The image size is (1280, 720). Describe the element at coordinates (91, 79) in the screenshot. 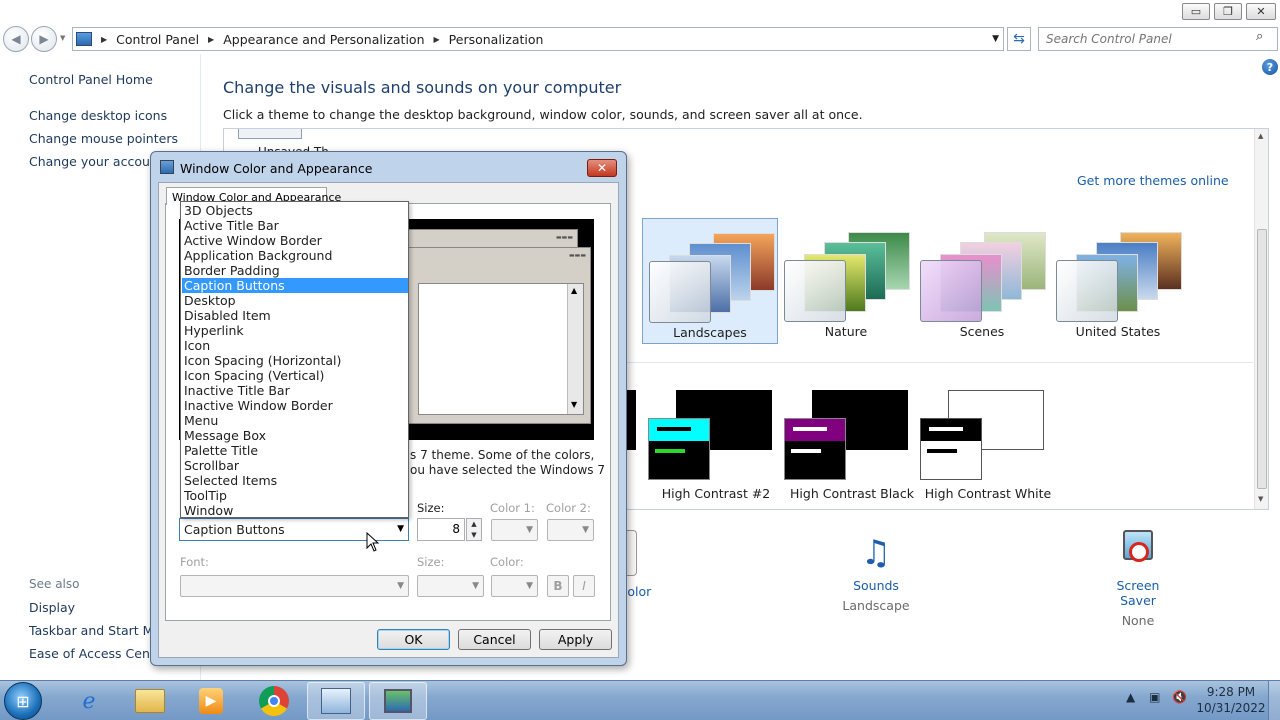

I see `control-panel-home-link: Control Panel Home` at that location.